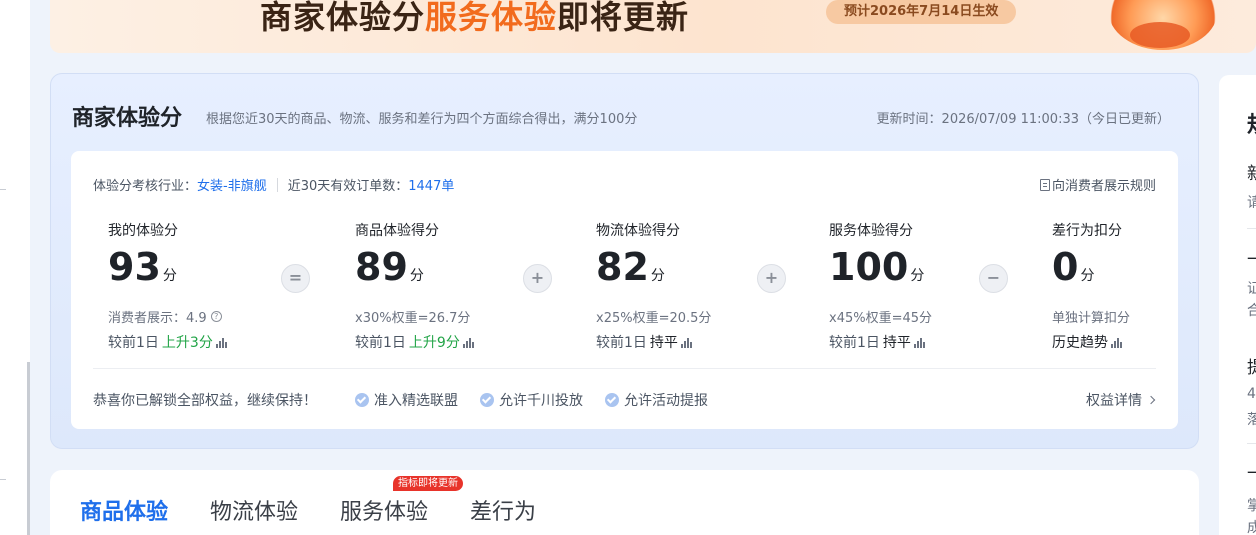  What do you see at coordinates (1160, 35) in the screenshot?
I see `banner-decoration-base-icon` at bounding box center [1160, 35].